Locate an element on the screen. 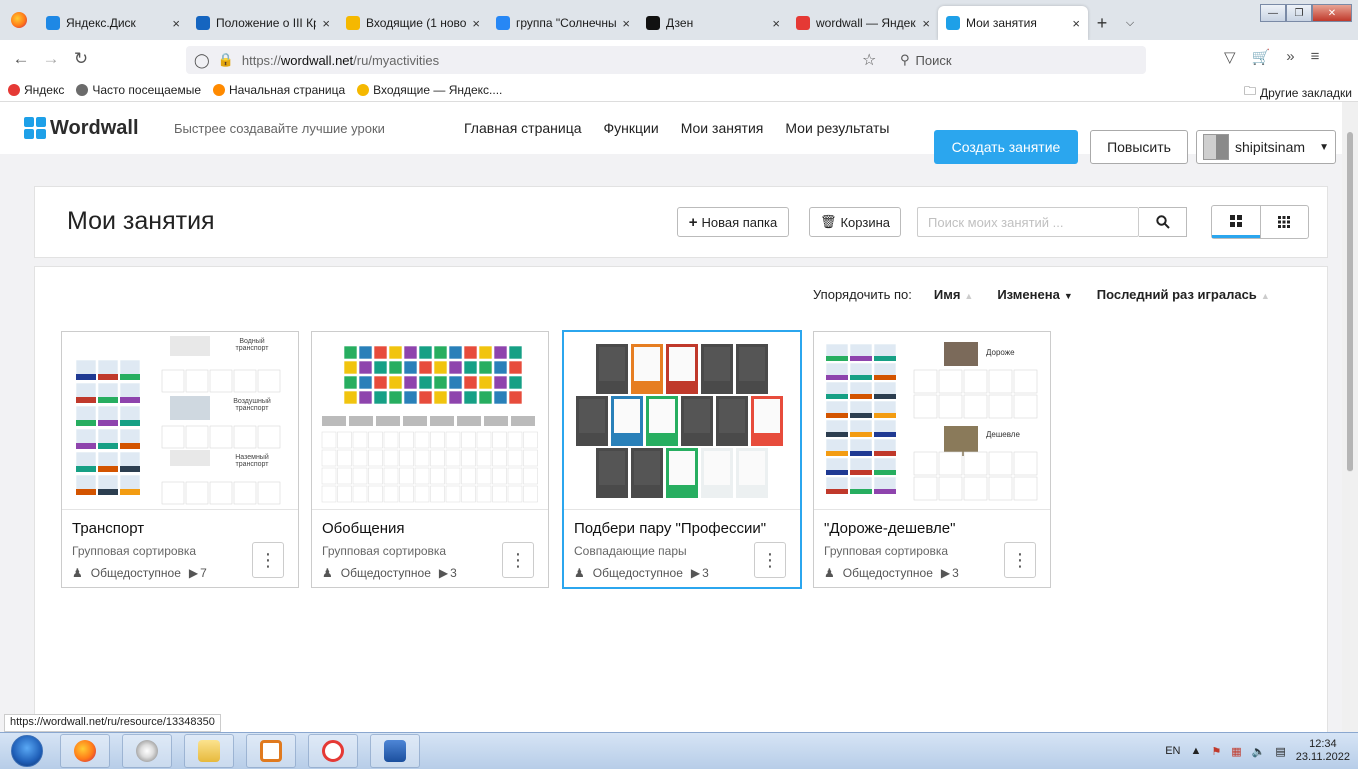  sort-option: Имя ▲ is located at coordinates (953, 294).